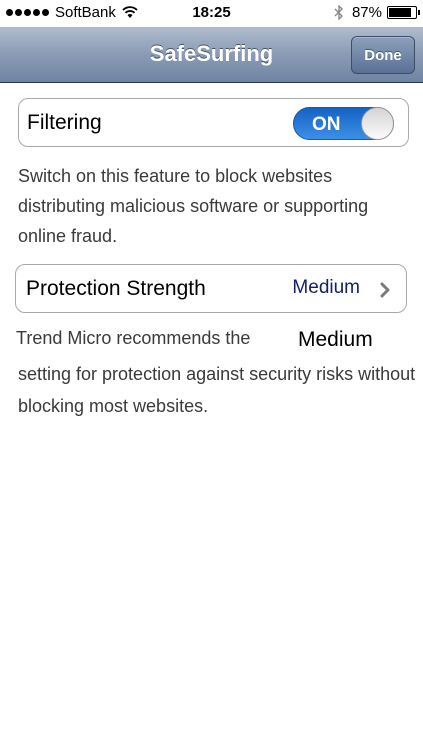  Describe the element at coordinates (400, 12) in the screenshot. I see `battery-fill` at that location.